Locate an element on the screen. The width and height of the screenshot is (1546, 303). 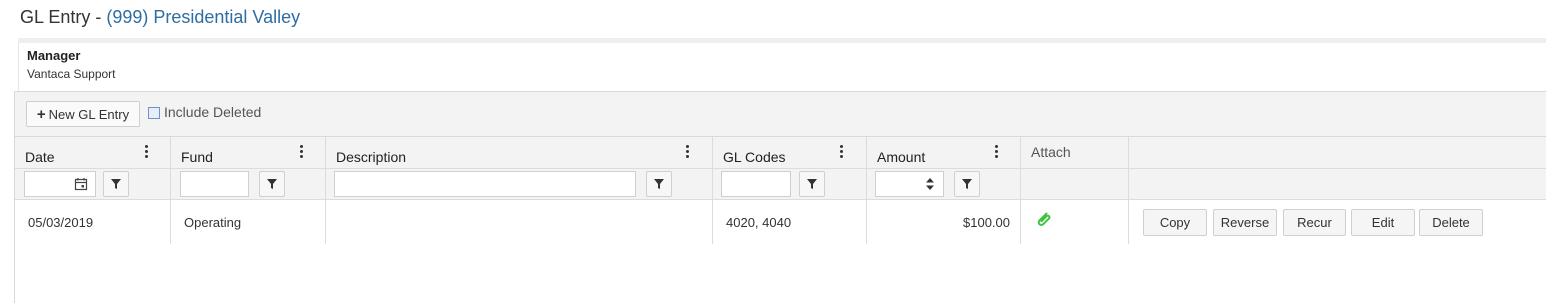
column-header-description: Description is located at coordinates (519, 152).